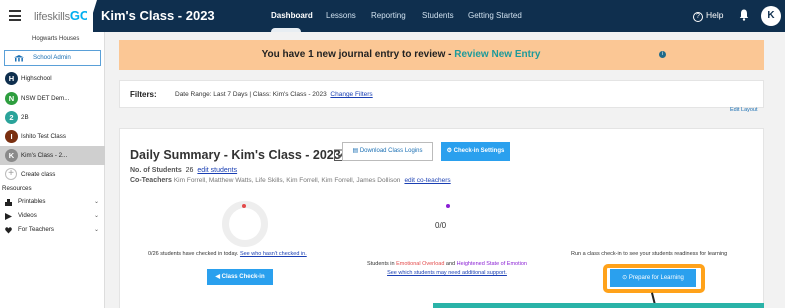 This screenshot has height=308, width=785. What do you see at coordinates (662, 54) in the screenshot?
I see `info-icon: i` at bounding box center [662, 54].